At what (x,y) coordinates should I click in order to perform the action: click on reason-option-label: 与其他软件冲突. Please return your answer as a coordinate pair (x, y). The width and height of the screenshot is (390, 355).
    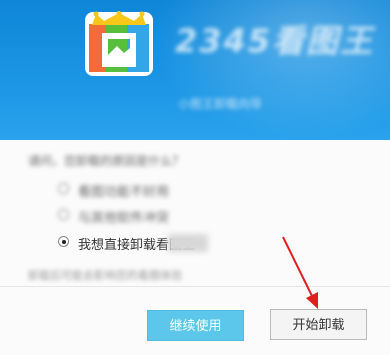
    Looking at the image, I should click on (124, 218).